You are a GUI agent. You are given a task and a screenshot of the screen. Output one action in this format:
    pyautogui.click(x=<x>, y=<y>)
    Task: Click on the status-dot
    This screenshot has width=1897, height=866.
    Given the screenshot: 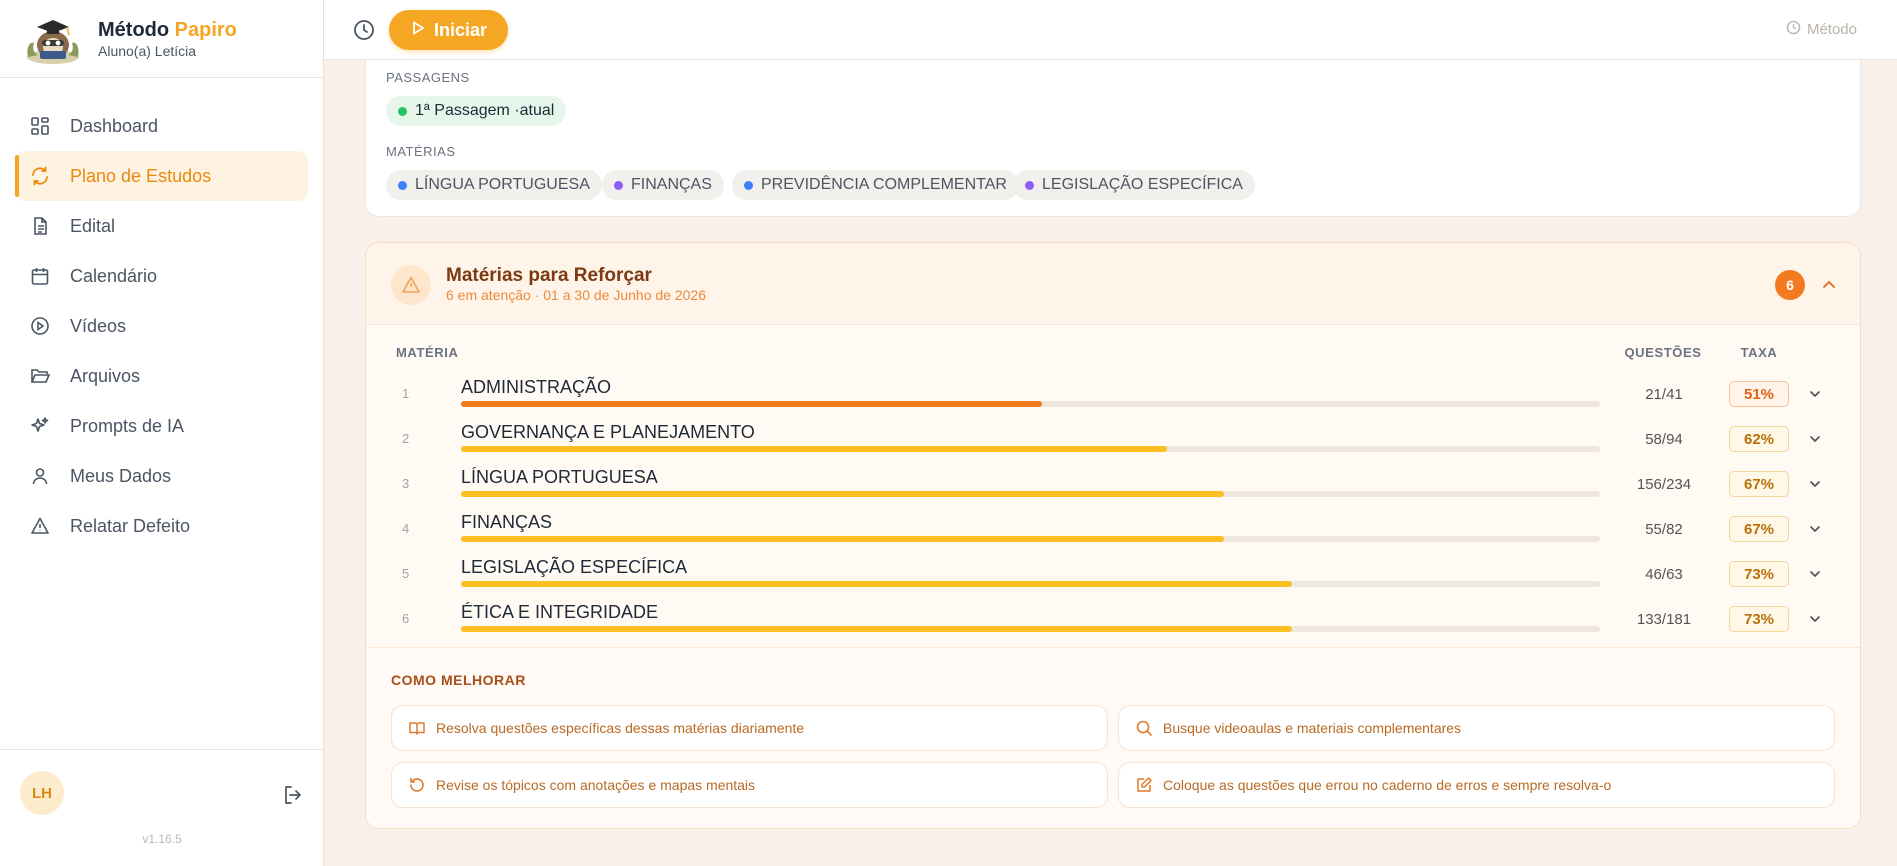 What is the action you would take?
    pyautogui.click(x=402, y=111)
    